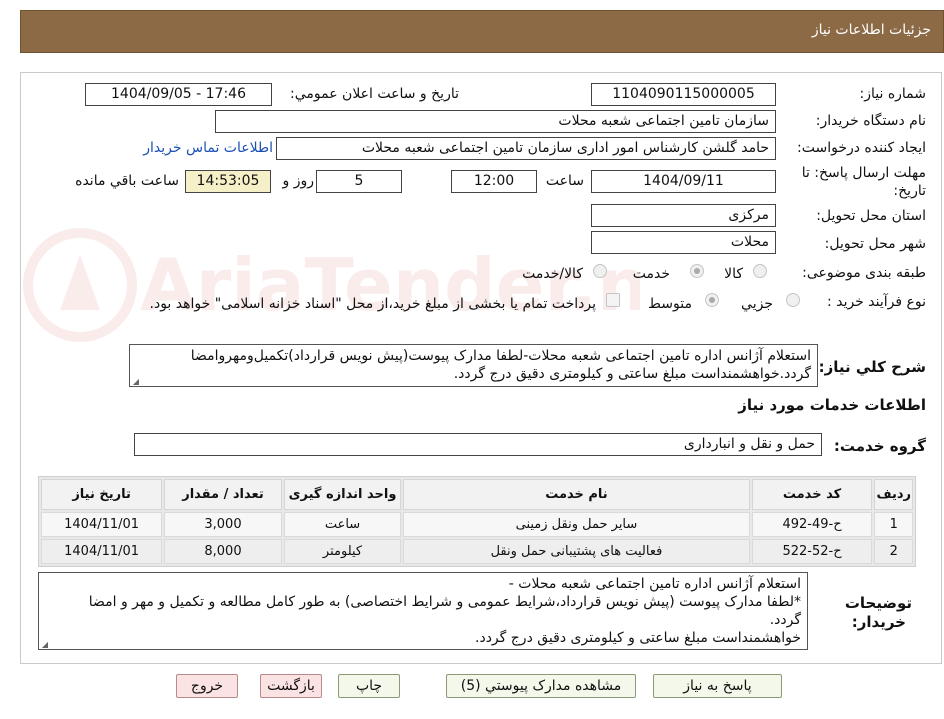 Image resolution: width=944 pixels, height=719 pixels. I want to click on attachments-button: مشاهده مدارک پیوستي (5), so click(541, 686).